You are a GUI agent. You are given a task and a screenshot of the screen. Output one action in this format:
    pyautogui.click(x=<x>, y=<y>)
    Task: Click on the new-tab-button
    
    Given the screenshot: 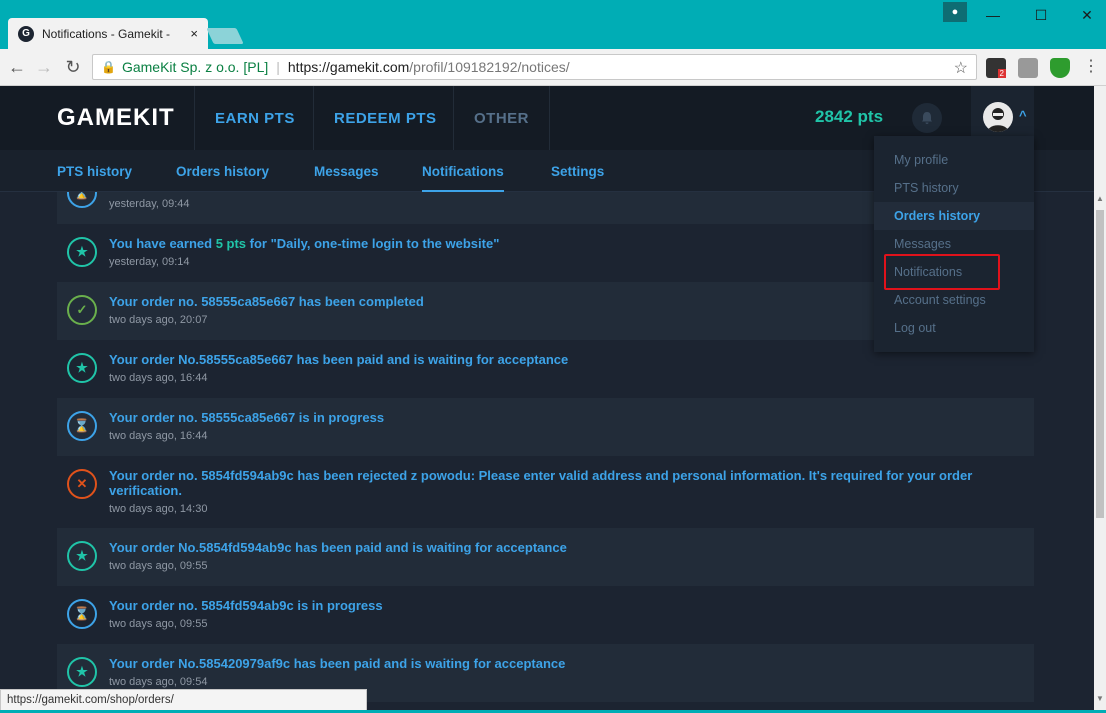 What is the action you would take?
    pyautogui.click(x=225, y=36)
    